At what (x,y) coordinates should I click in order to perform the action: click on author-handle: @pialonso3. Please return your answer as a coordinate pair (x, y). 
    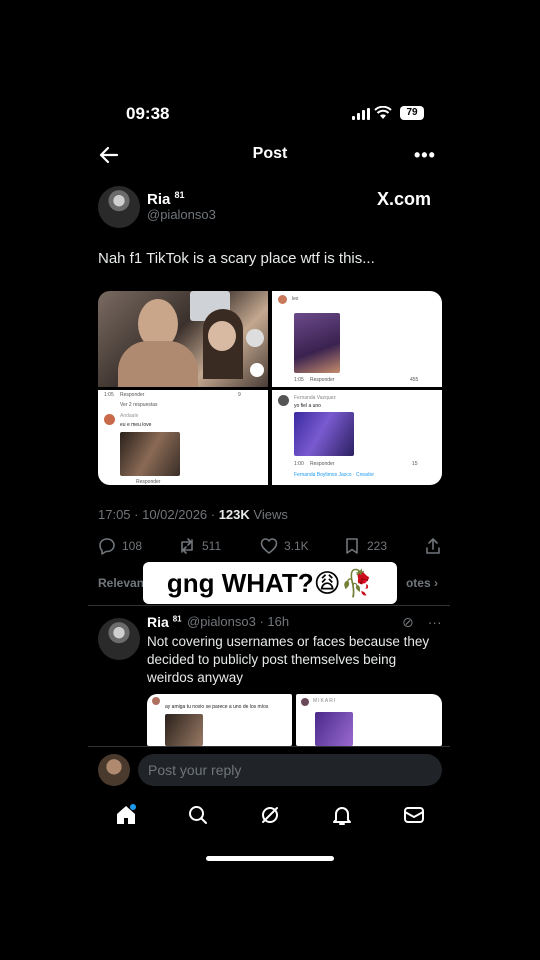
    Looking at the image, I should click on (181, 214).